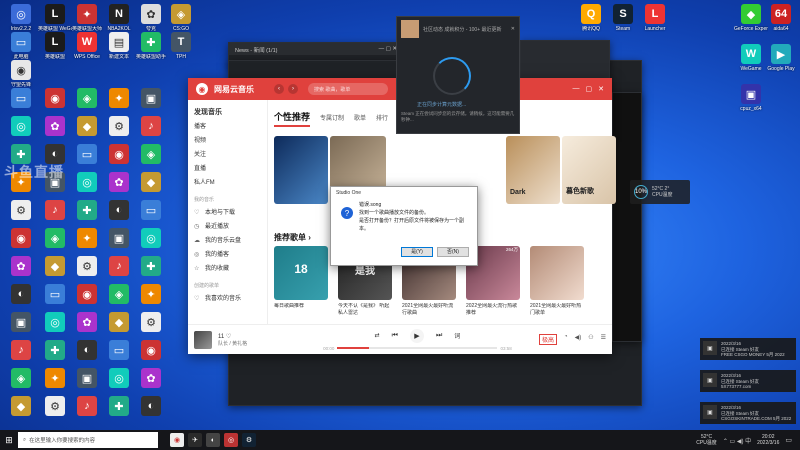 The height and width of the screenshot is (450, 800). Describe the element at coordinates (87, 18) in the screenshot. I see `desktop-icon: ✦ 英雄联盟大师` at that location.